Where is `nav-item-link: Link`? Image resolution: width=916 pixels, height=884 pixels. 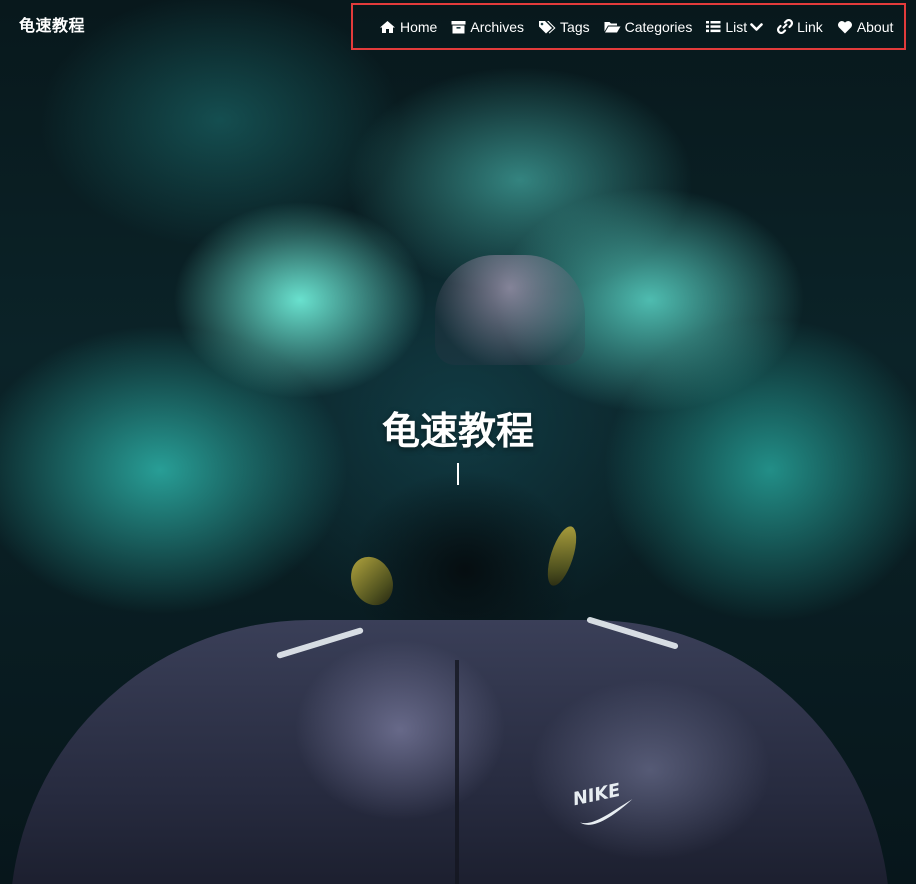 nav-item-link: Link is located at coordinates (800, 27).